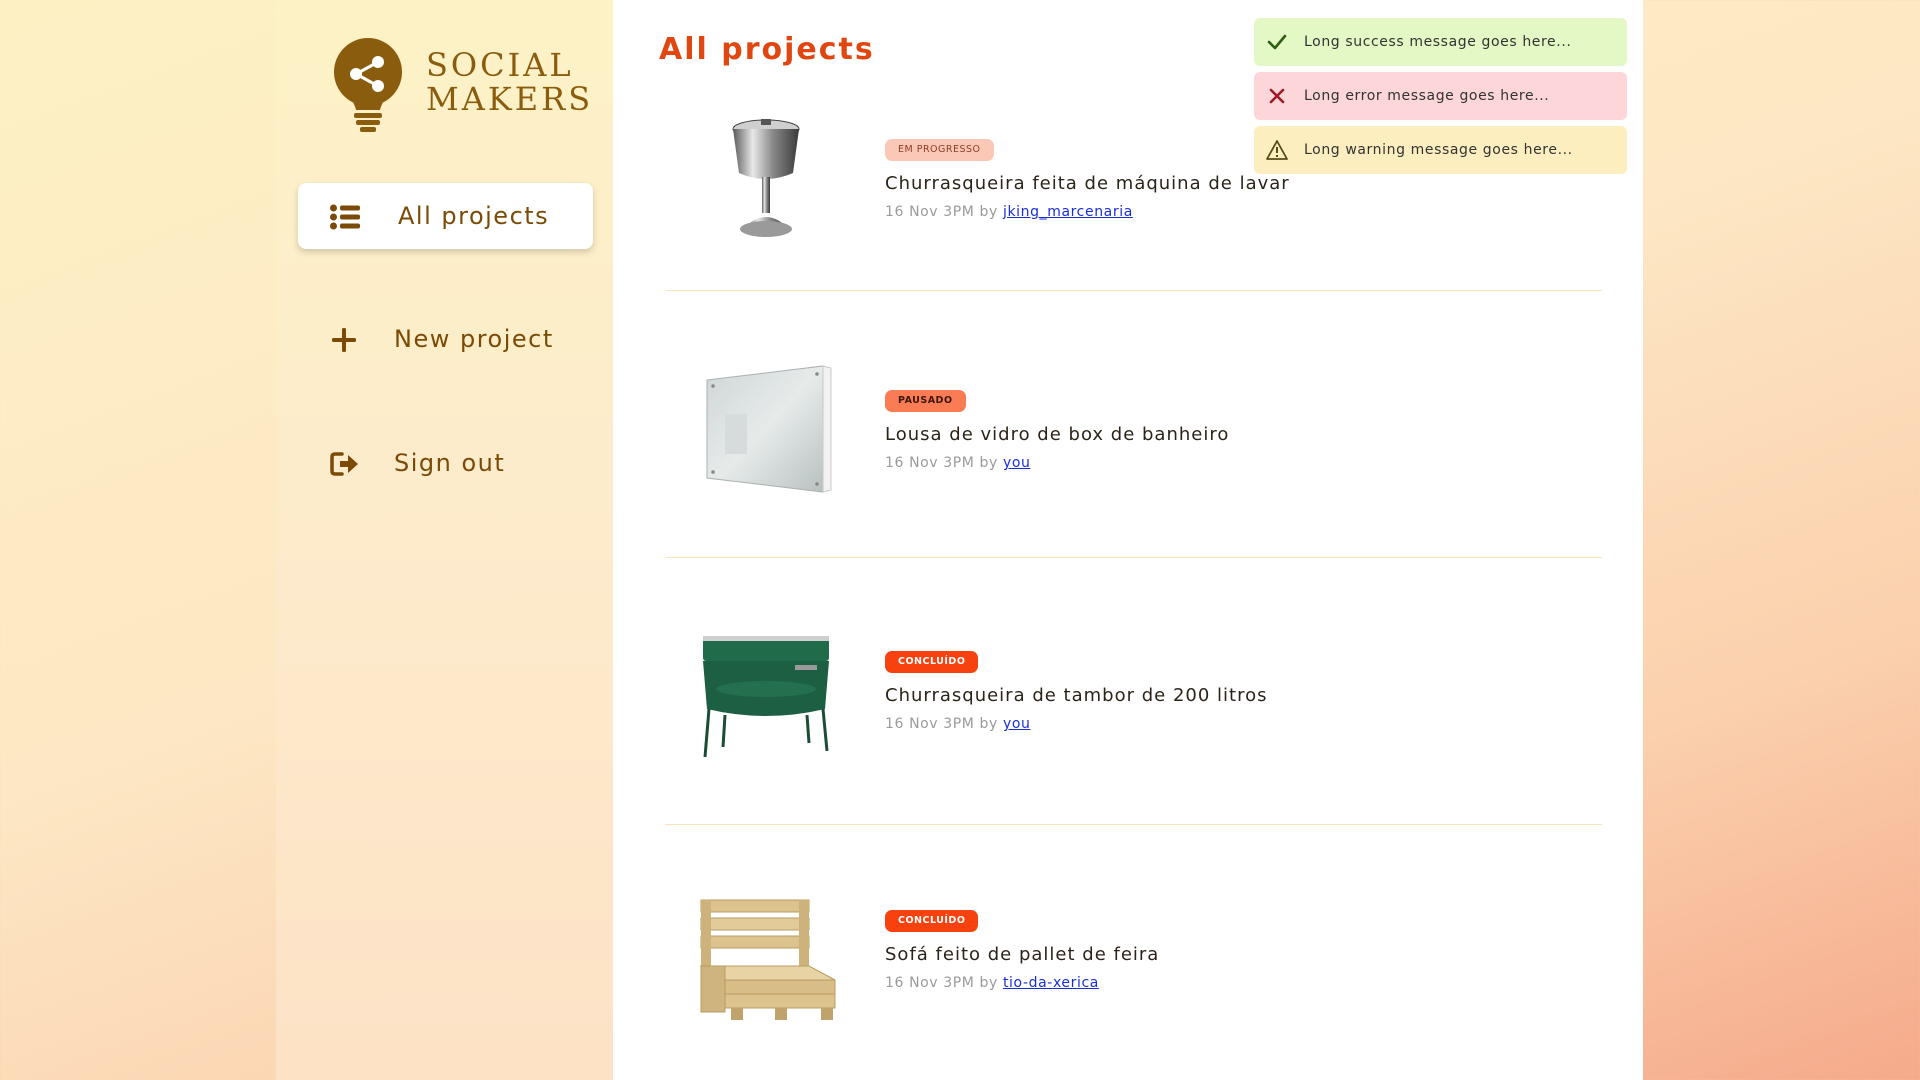 This screenshot has height=1080, width=1920. Describe the element at coordinates (769, 429) in the screenshot. I see `glass-board-image` at that location.